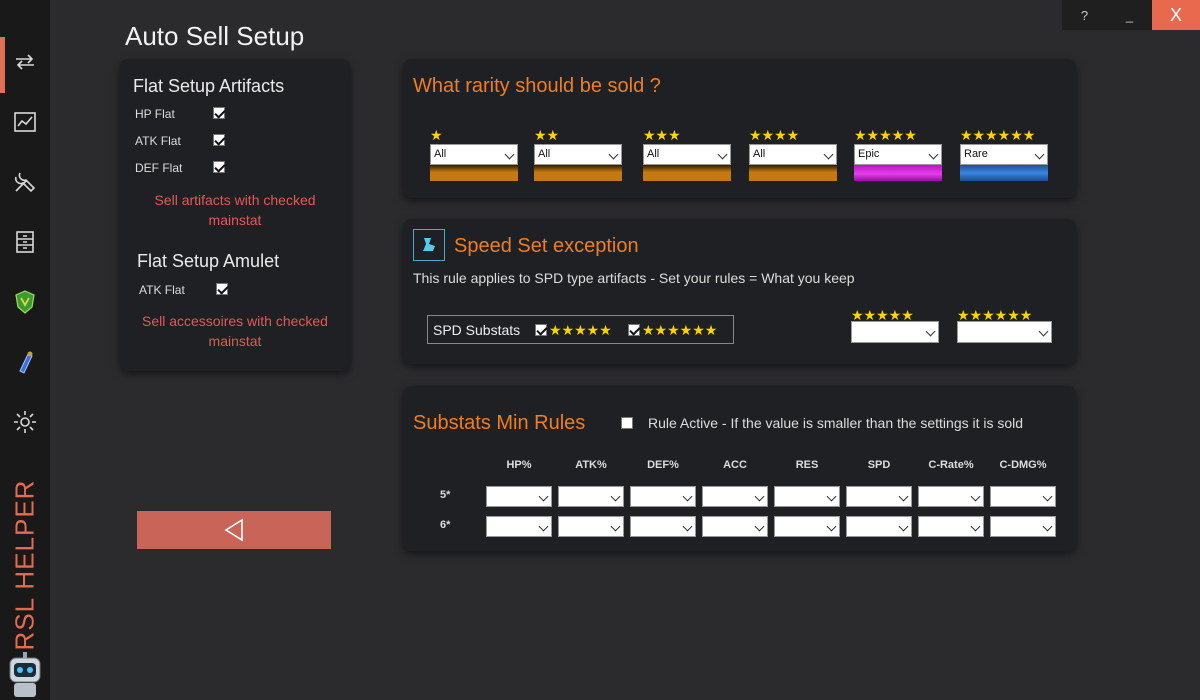 The width and height of the screenshot is (1200, 700). I want to click on shield-icon, so click(25, 302).